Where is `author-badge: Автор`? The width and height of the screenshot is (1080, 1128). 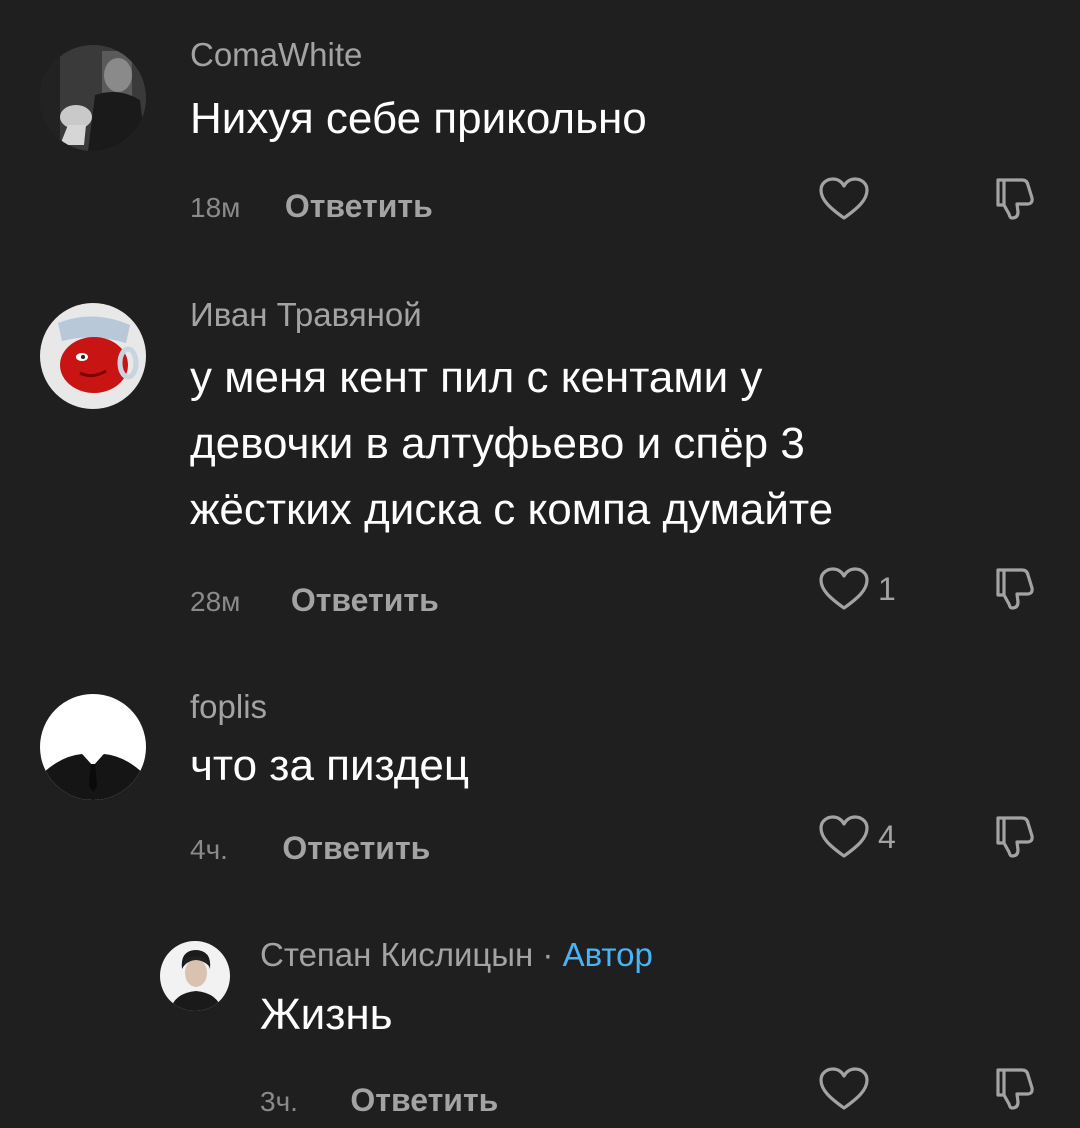 author-badge: Автор is located at coordinates (607, 954).